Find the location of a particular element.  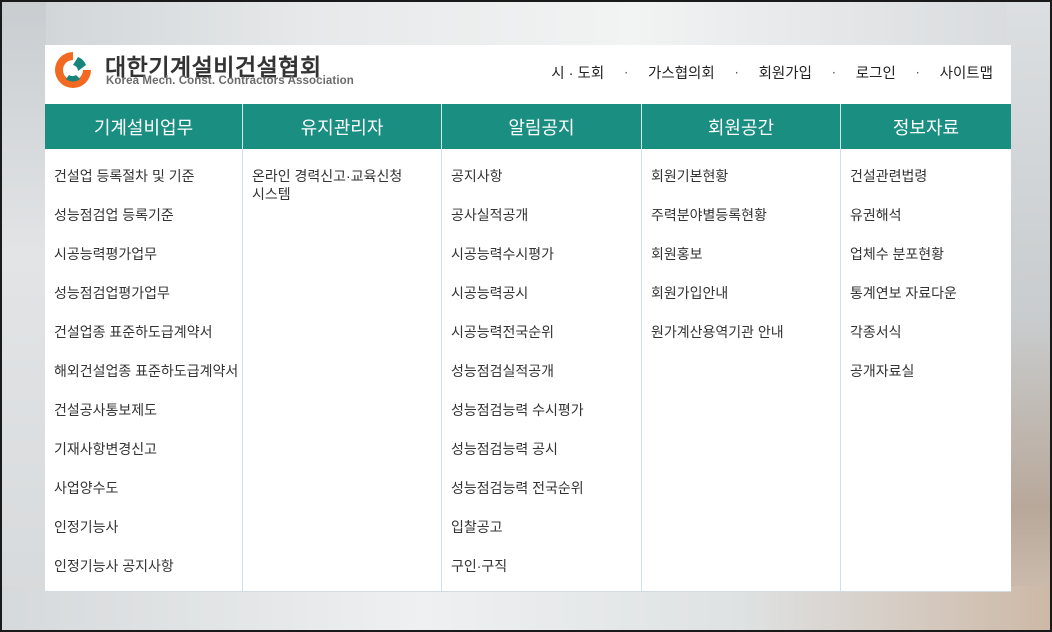

submenu-item: 주력분야별등록현황 is located at coordinates (741, 225).